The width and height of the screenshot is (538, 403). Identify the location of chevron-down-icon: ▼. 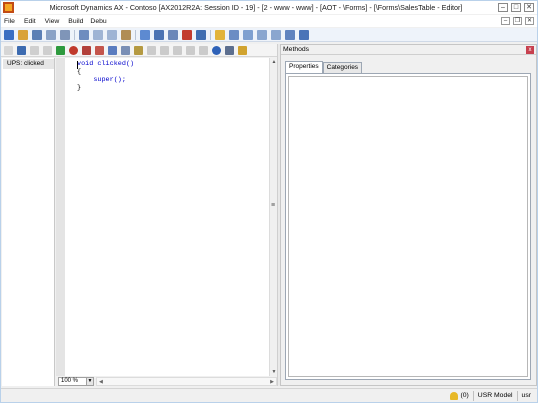
(89, 381).